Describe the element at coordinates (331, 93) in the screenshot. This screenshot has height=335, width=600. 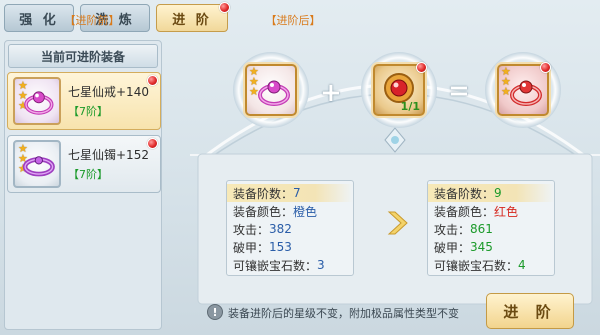
I see `plus-icon: +` at that location.